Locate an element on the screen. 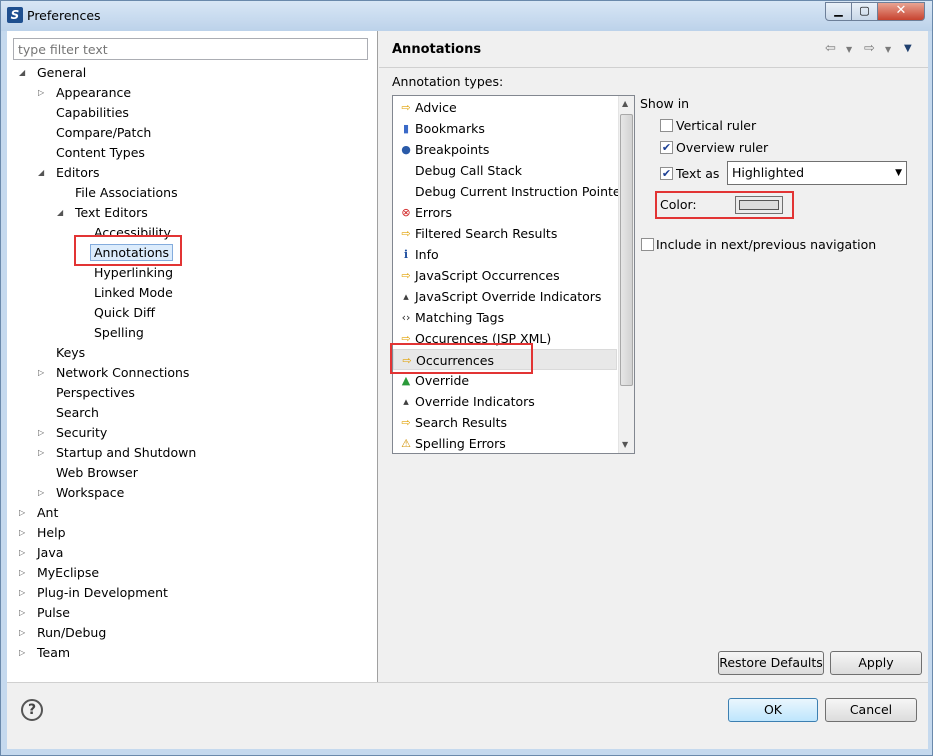  text-as-select: Highlighted ▼ is located at coordinates (817, 173).